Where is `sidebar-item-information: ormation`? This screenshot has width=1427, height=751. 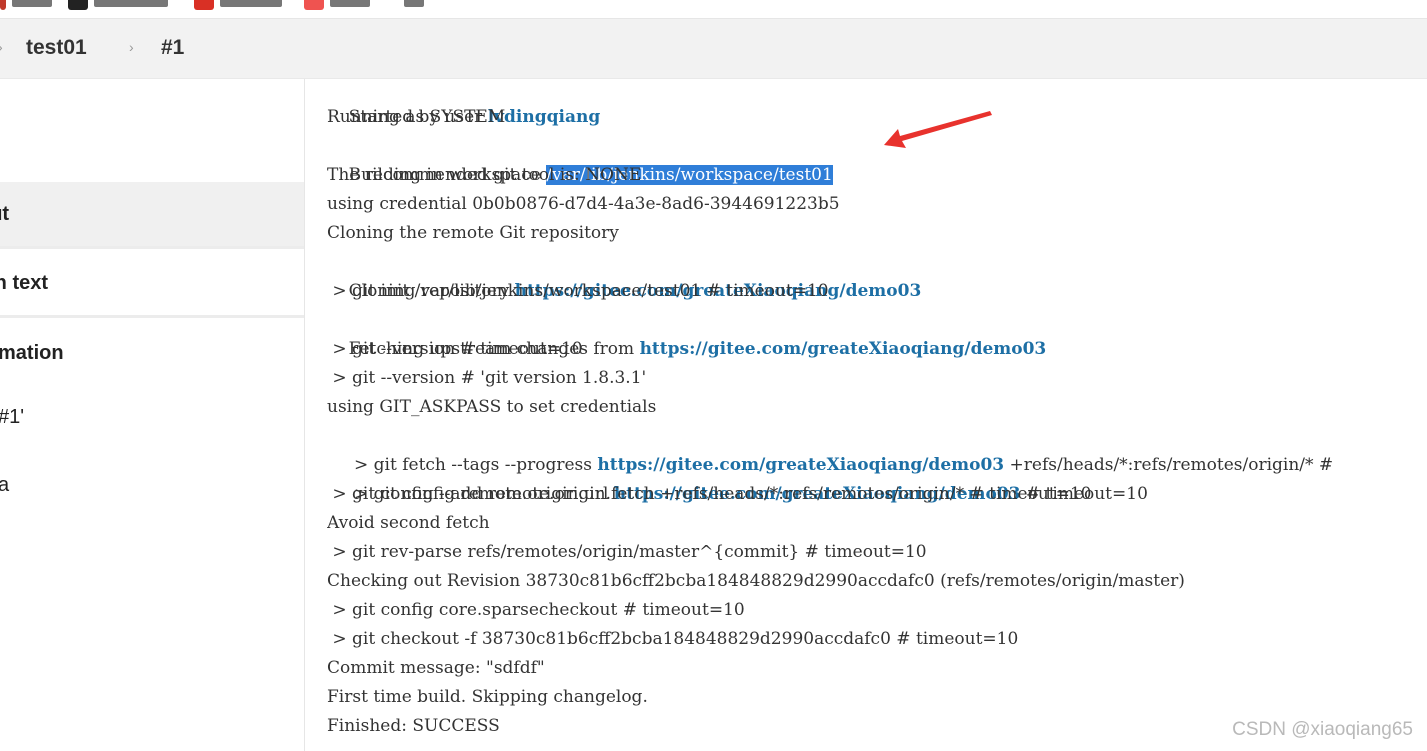
sidebar-item-information: ormation is located at coordinates (152, 353).